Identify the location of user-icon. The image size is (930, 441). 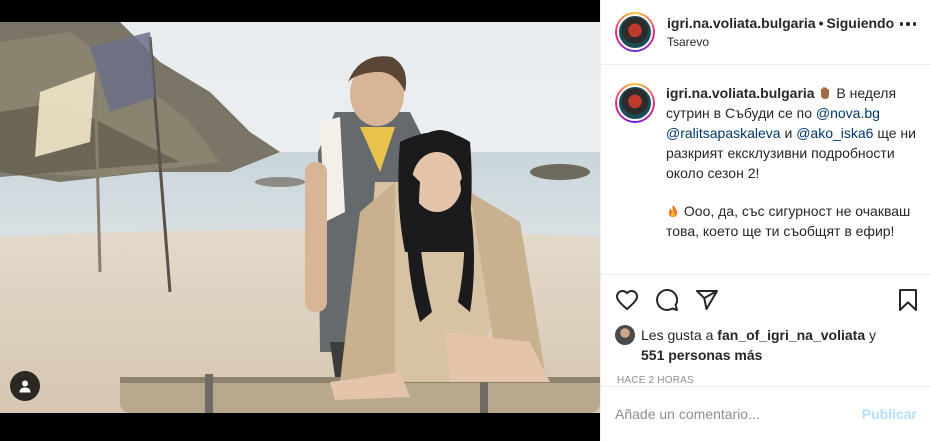
(25, 386).